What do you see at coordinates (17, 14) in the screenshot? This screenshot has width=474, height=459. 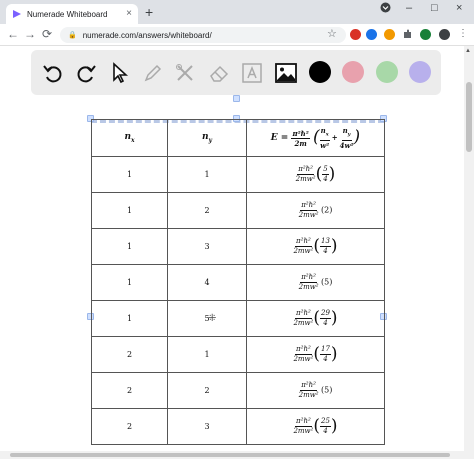 I see `numerade-logo-icon` at bounding box center [17, 14].